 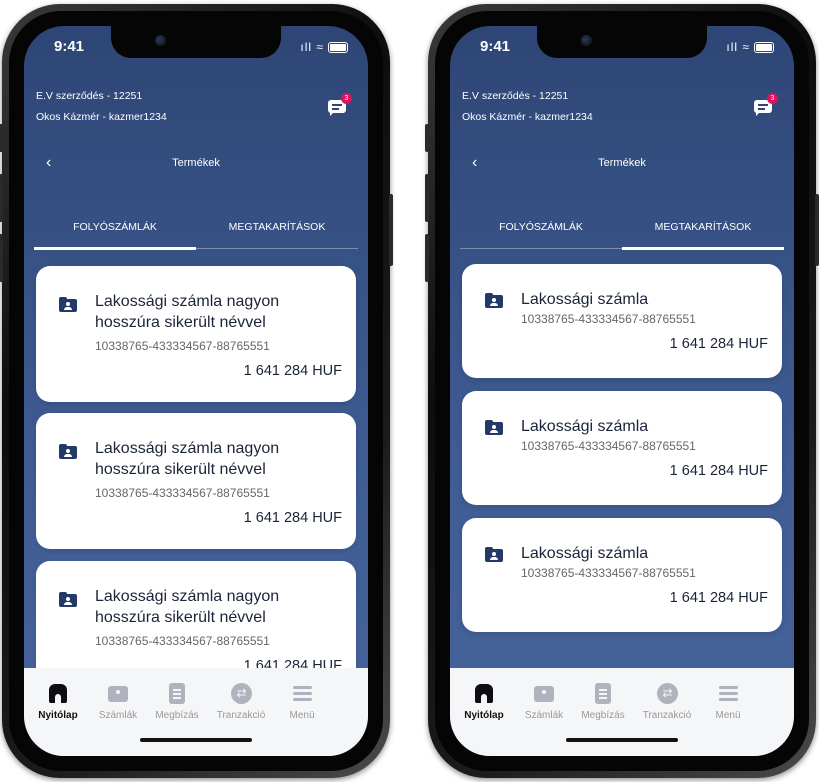 What do you see at coordinates (338, 48) in the screenshot?
I see `battery-icon` at bounding box center [338, 48].